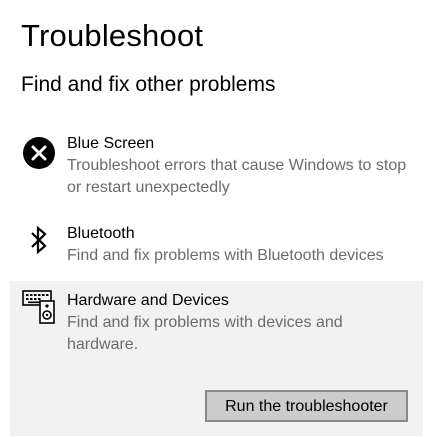 This screenshot has height=437, width=445. Describe the element at coordinates (40, 309) in the screenshot. I see `hardware-devices-icon` at that location.